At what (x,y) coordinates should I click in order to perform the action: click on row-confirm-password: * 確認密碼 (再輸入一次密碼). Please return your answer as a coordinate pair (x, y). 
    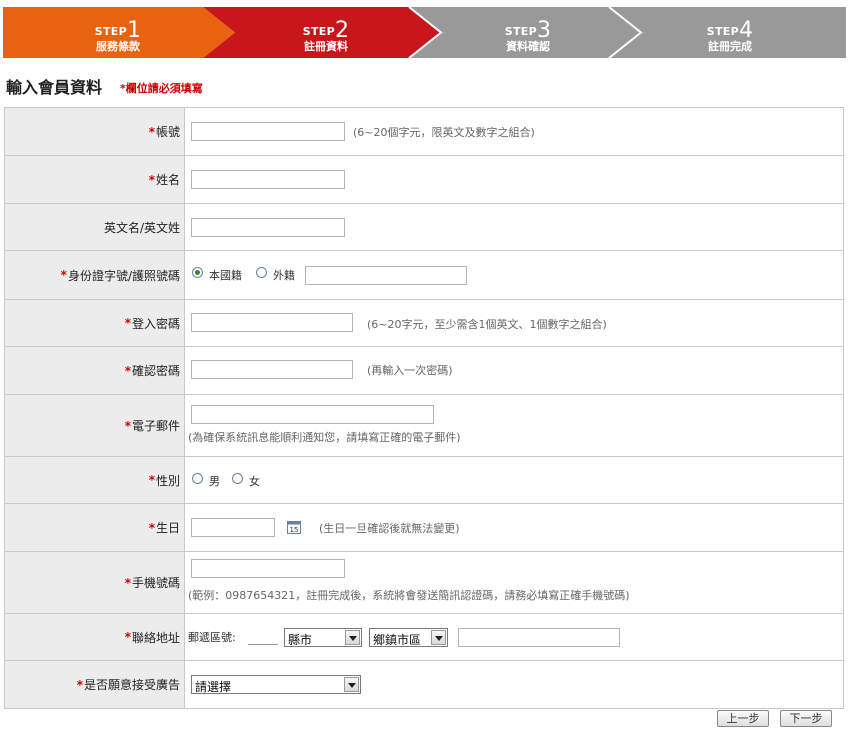
    Looking at the image, I should click on (424, 371).